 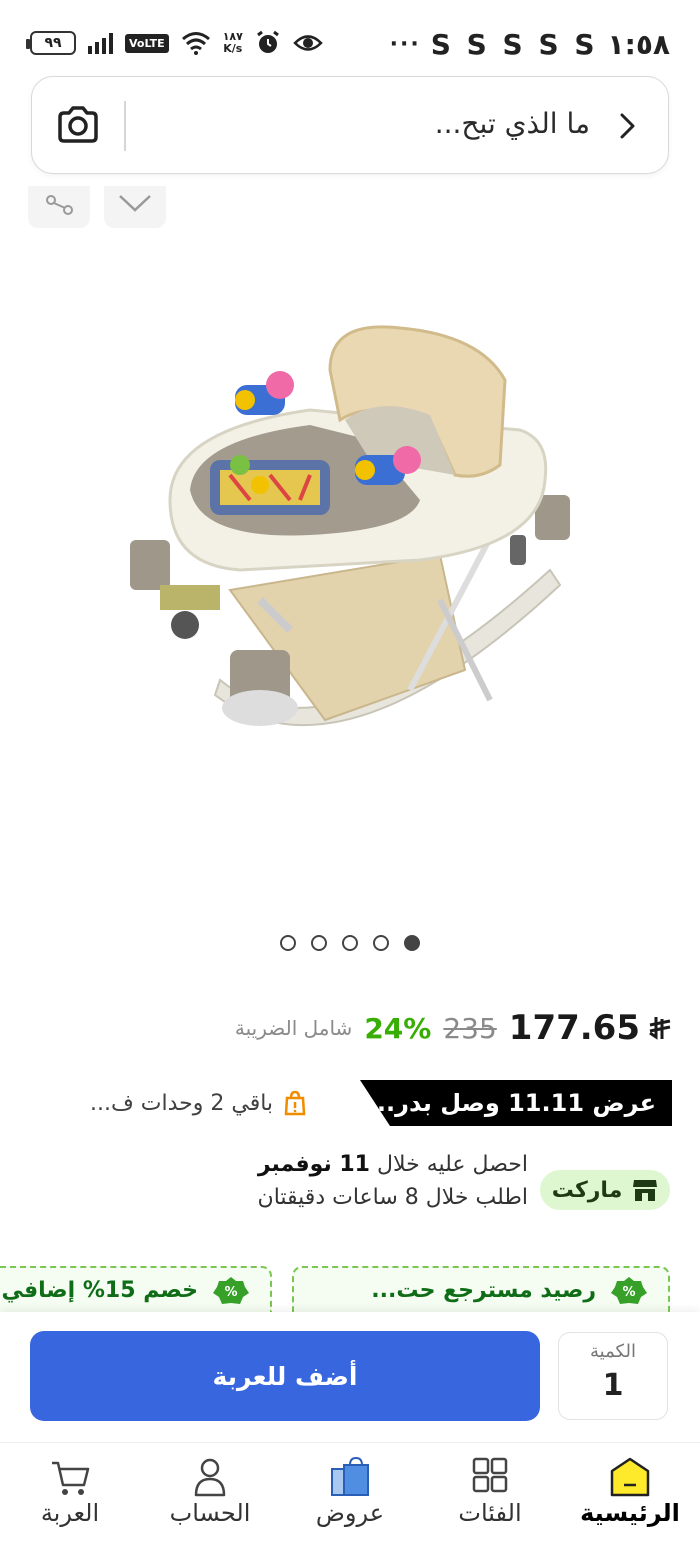 I want to click on extra-discount-coupon: % خصم 15% إضافي, so click(x=136, y=1289).